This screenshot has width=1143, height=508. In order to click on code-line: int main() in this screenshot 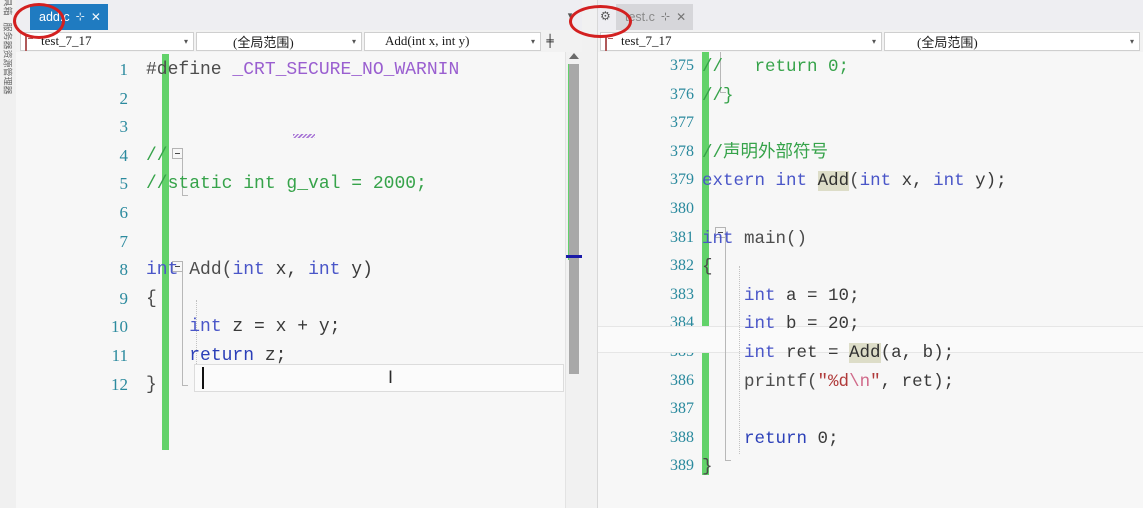, I will do `click(922, 239)`.